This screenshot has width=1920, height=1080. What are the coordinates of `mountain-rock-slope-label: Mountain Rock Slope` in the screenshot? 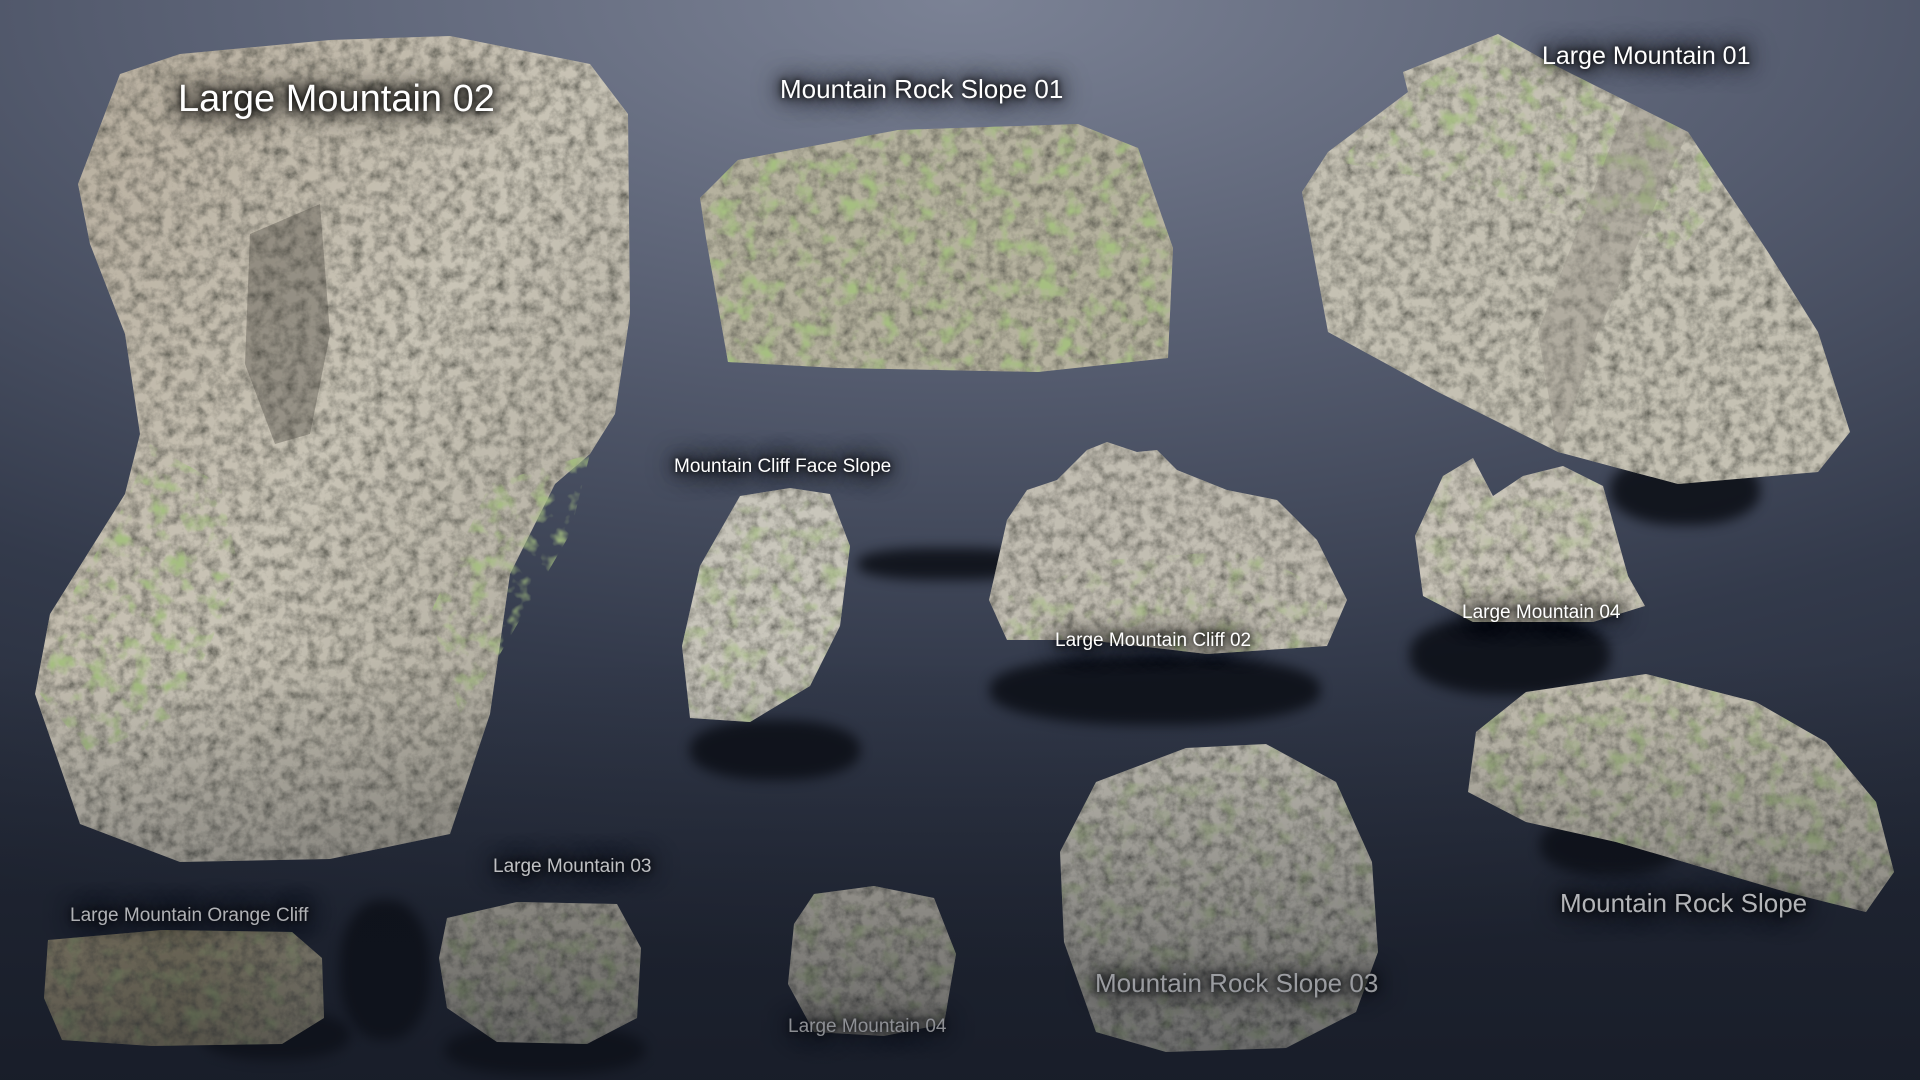 It's located at (1684, 903).